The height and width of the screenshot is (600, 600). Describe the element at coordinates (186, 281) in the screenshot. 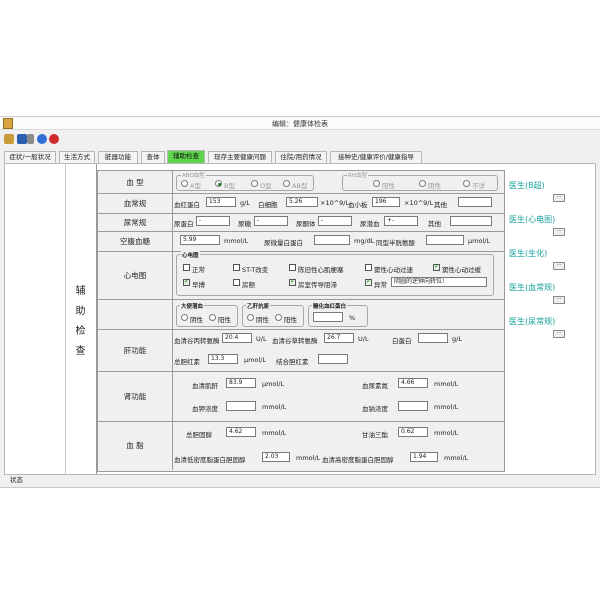

I see `ecg-premature-checkbox` at that location.